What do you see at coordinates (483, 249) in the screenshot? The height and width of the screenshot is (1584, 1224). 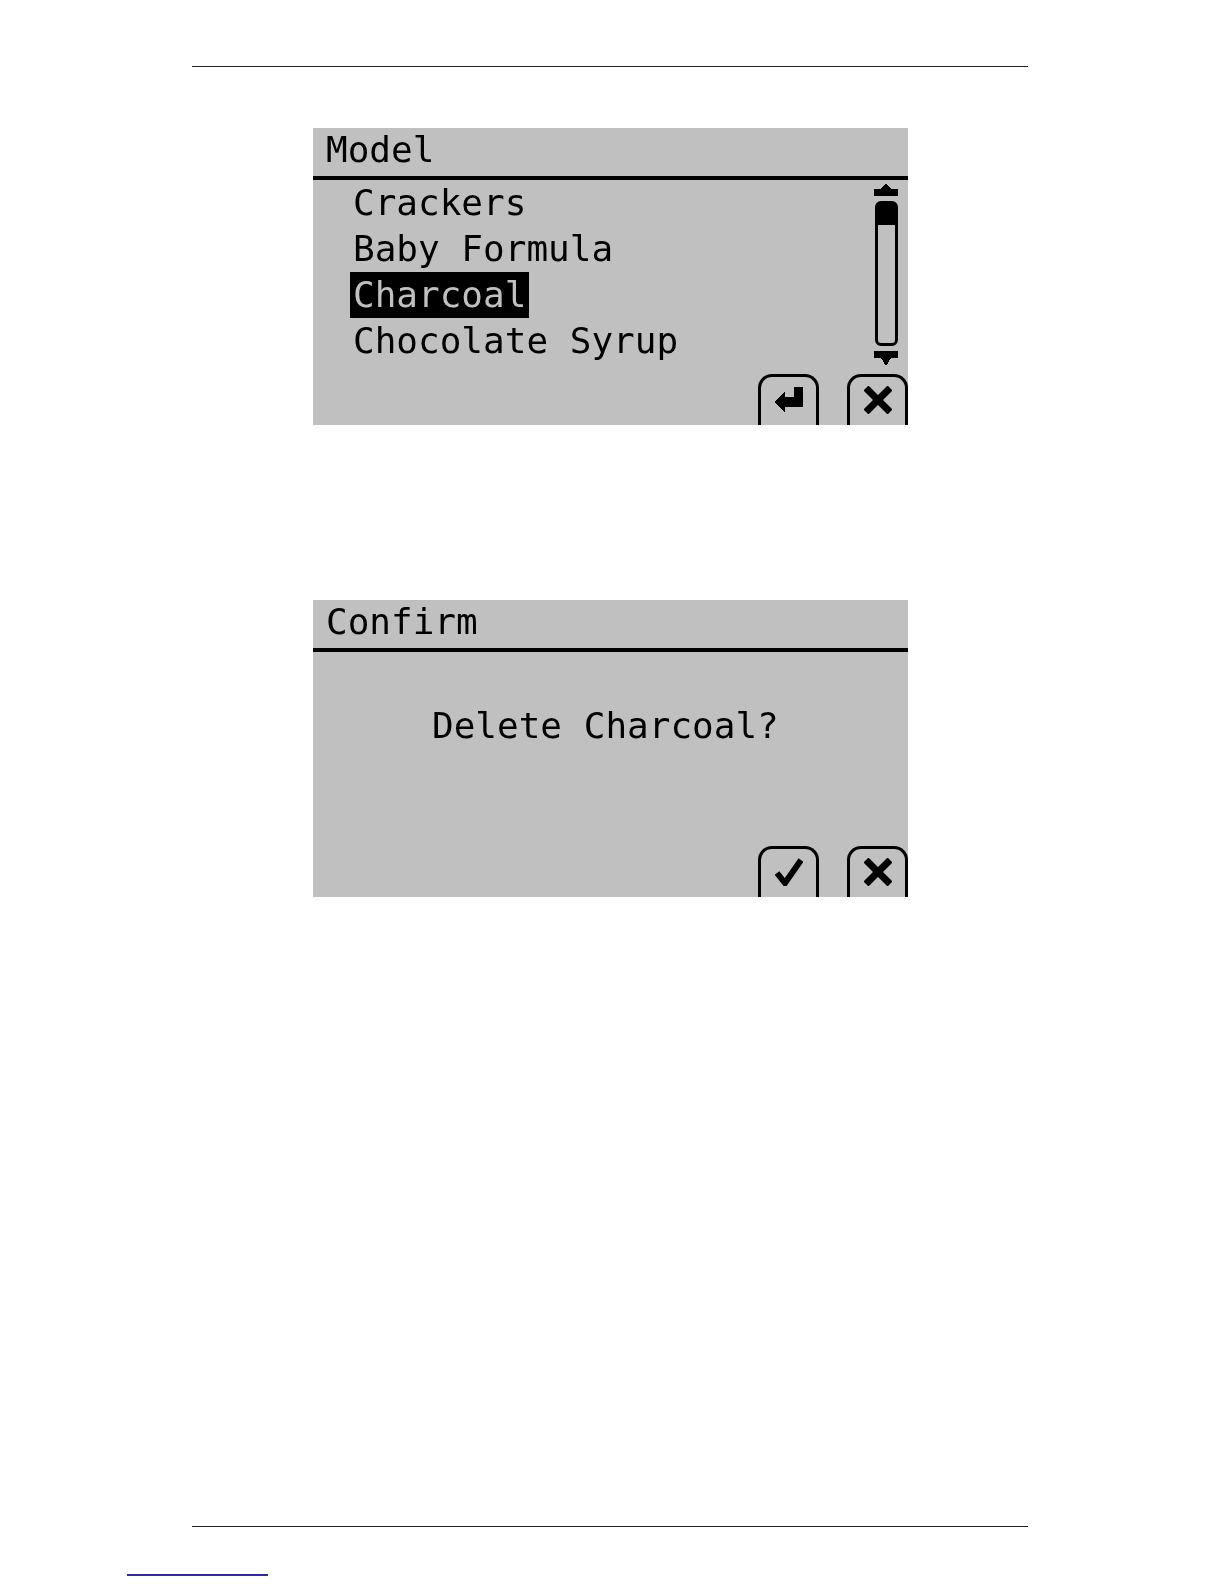 I see `list-item: Baby Formula` at bounding box center [483, 249].